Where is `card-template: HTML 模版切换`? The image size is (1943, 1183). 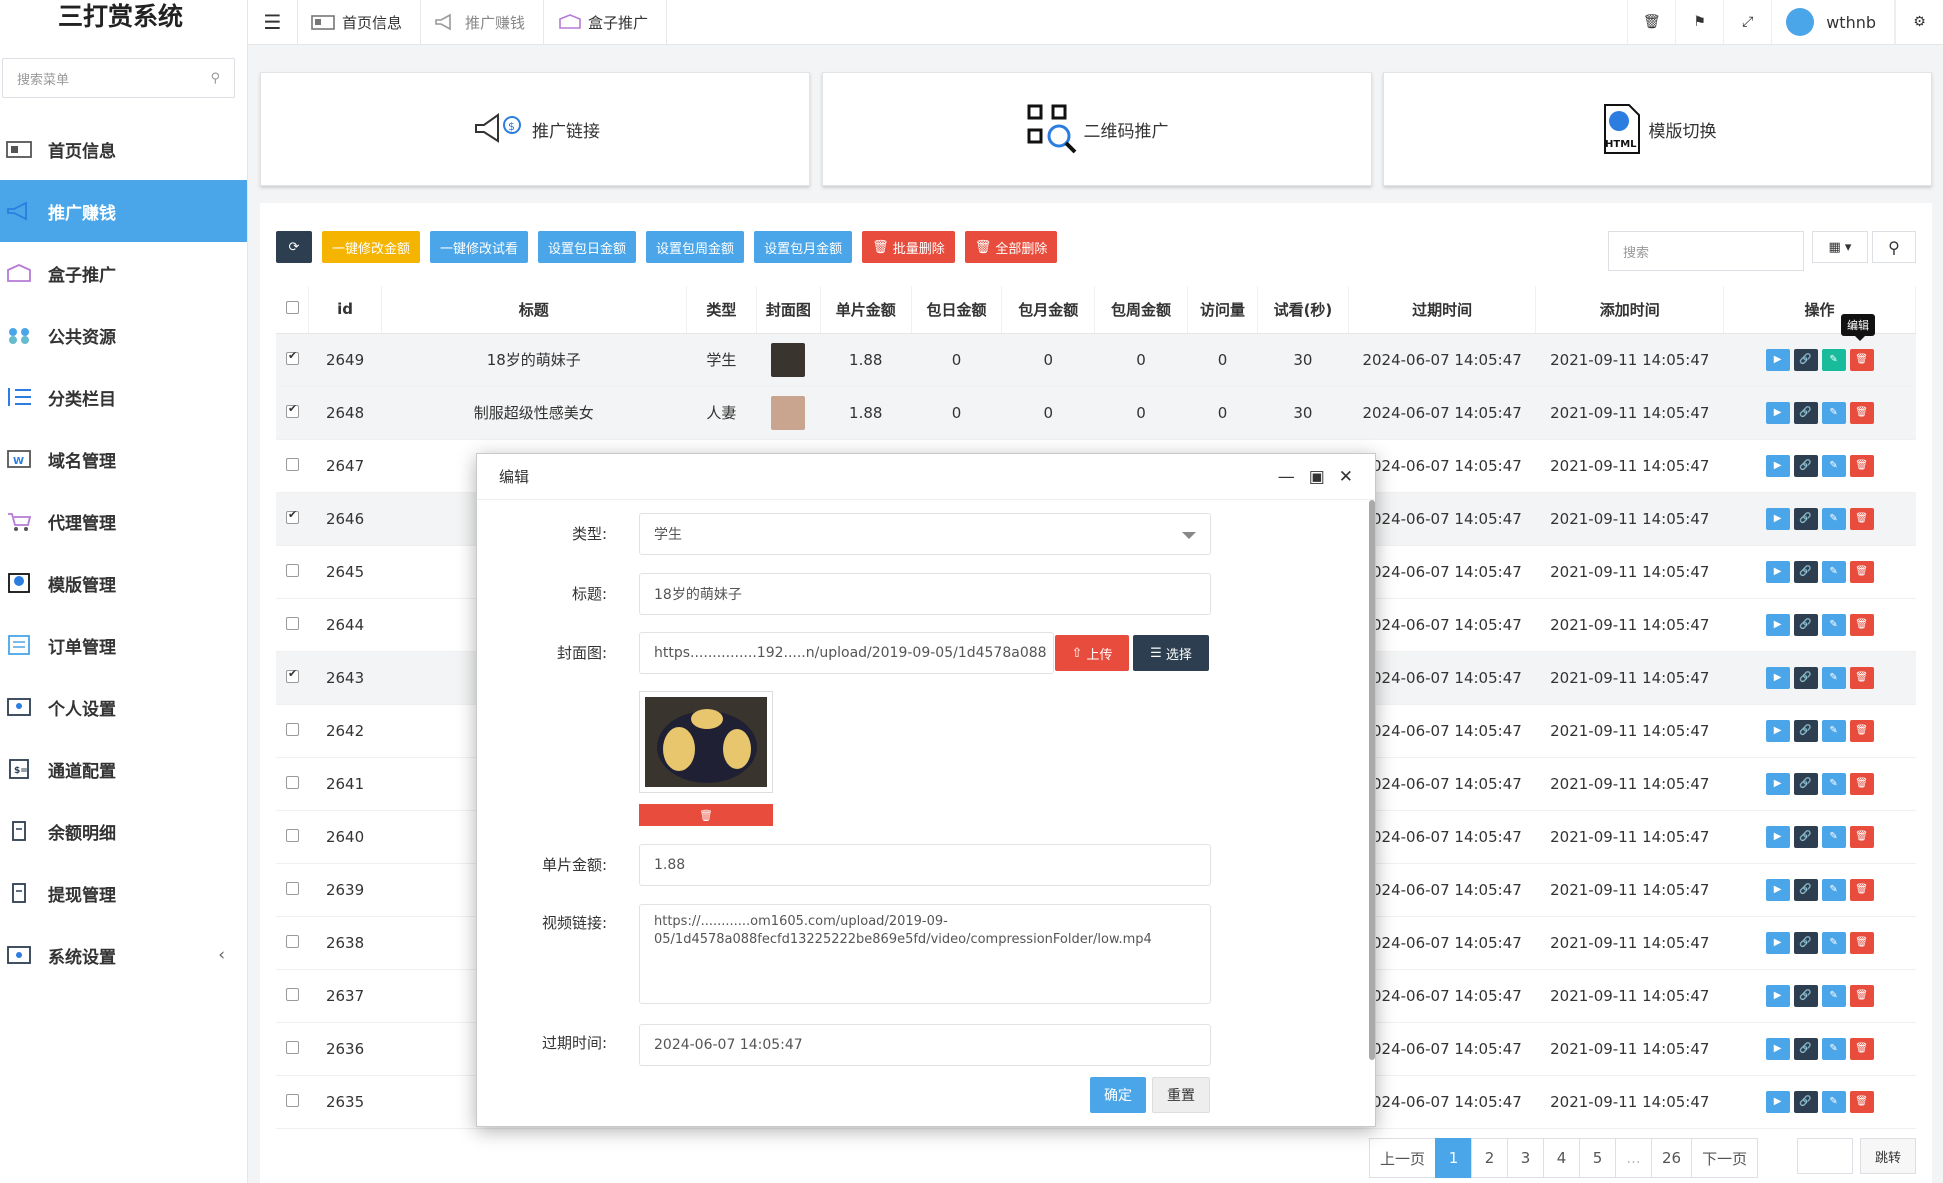 card-template: HTML 模版切换 is located at coordinates (1657, 129).